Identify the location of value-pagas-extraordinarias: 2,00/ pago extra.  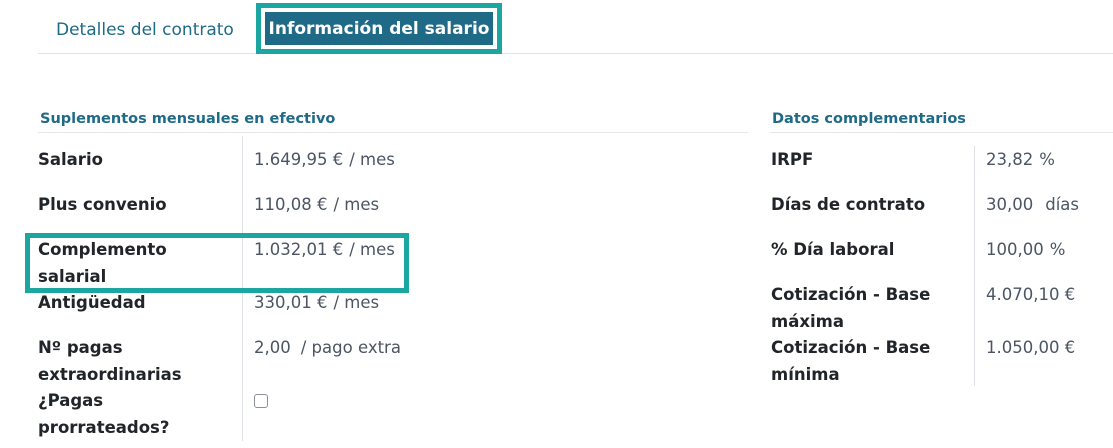
(327, 347).